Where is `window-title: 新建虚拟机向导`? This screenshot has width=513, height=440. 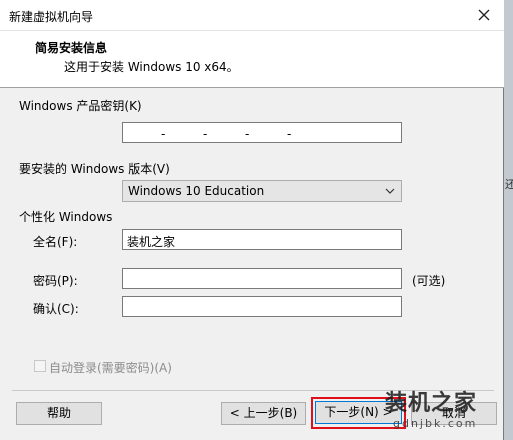 window-title: 新建虚拟机向导 is located at coordinates (51, 17).